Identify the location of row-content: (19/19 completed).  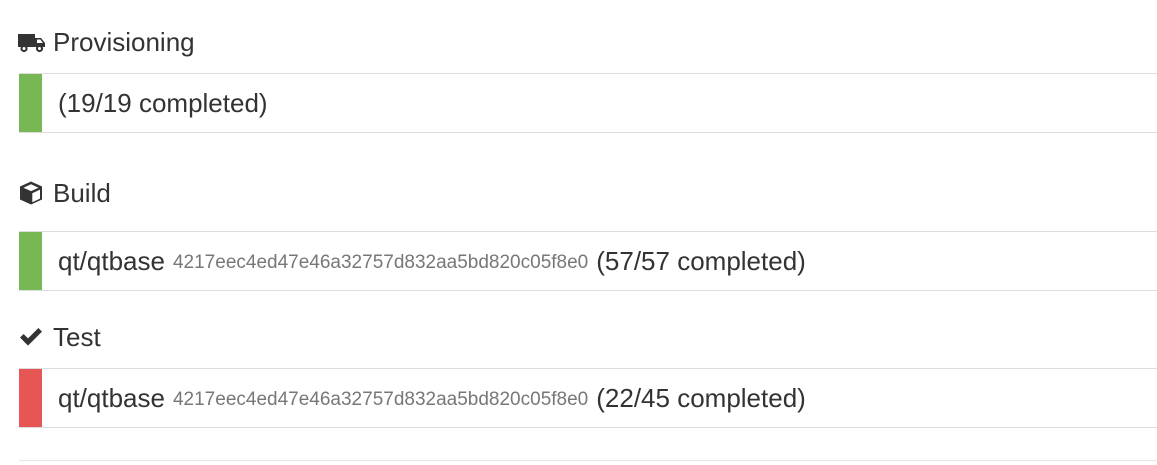
(163, 103).